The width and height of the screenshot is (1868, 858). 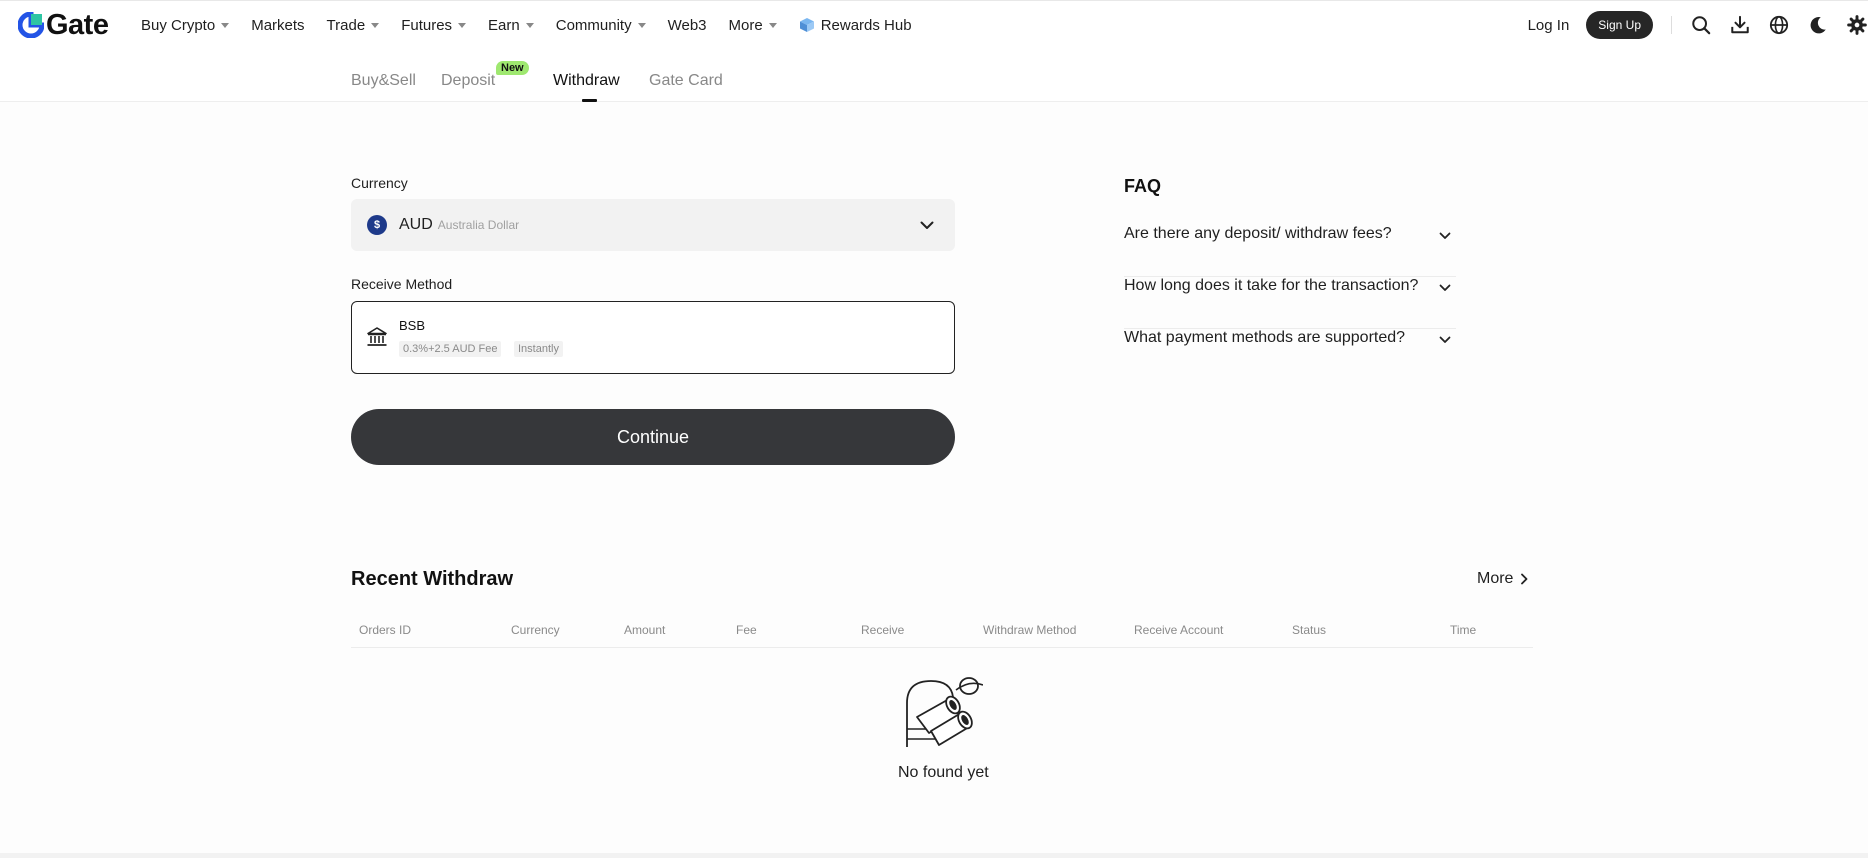 What do you see at coordinates (1290, 355) in the screenshot?
I see `faq-item-methods: What payment methods are supported?` at bounding box center [1290, 355].